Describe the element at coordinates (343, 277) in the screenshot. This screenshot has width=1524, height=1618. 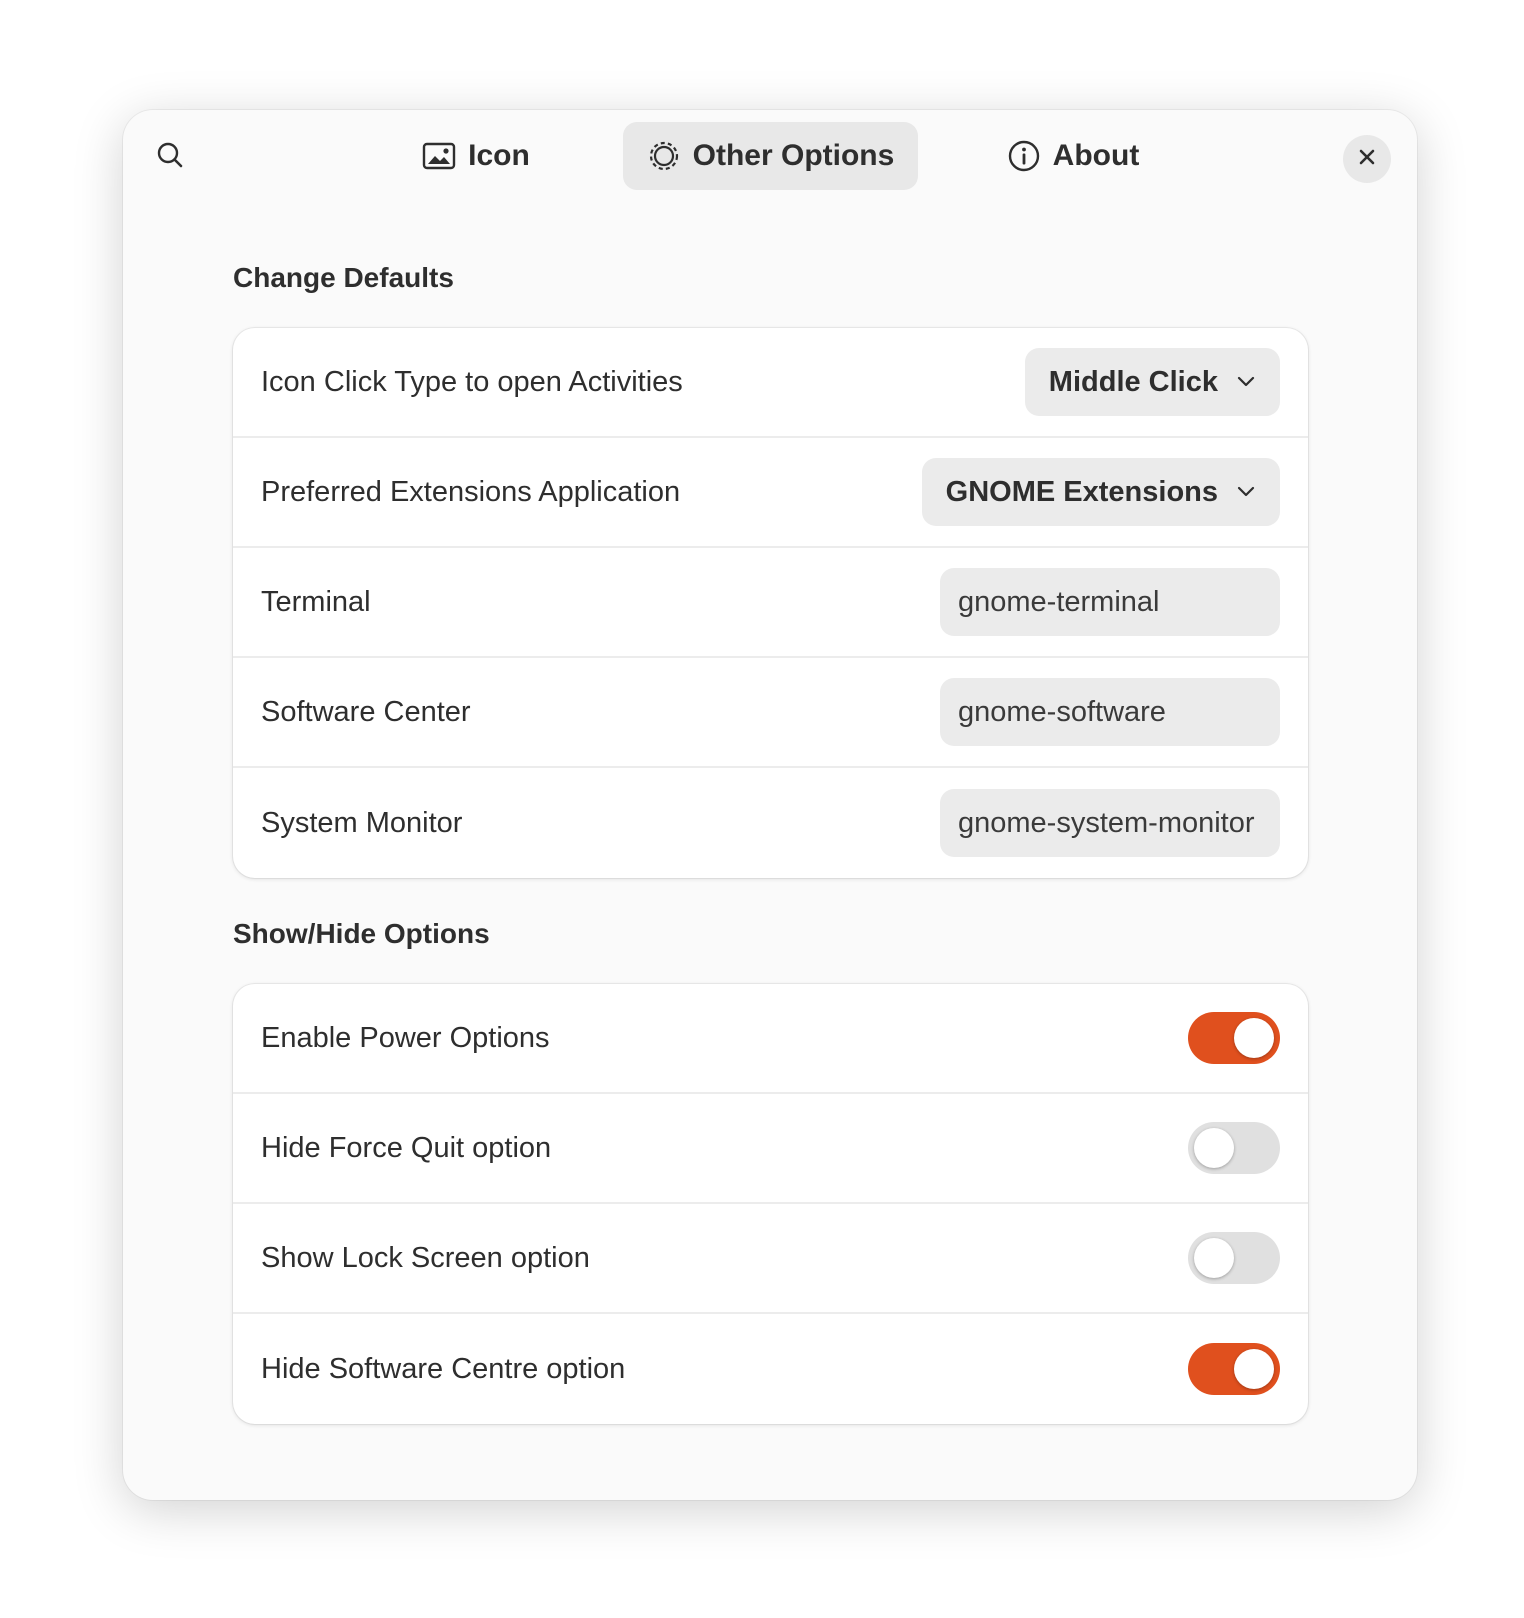
I see `section-title-change-defaults: Change Defaults` at that location.